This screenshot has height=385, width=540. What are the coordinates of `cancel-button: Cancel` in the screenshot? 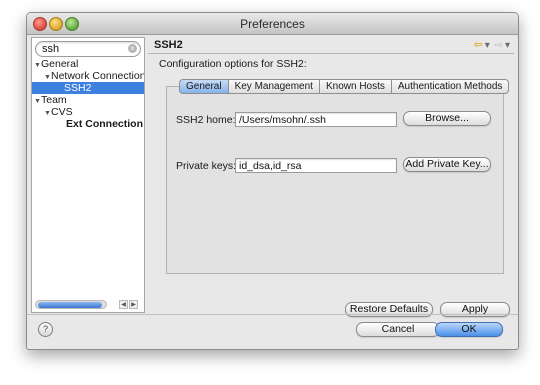 It's located at (398, 329).